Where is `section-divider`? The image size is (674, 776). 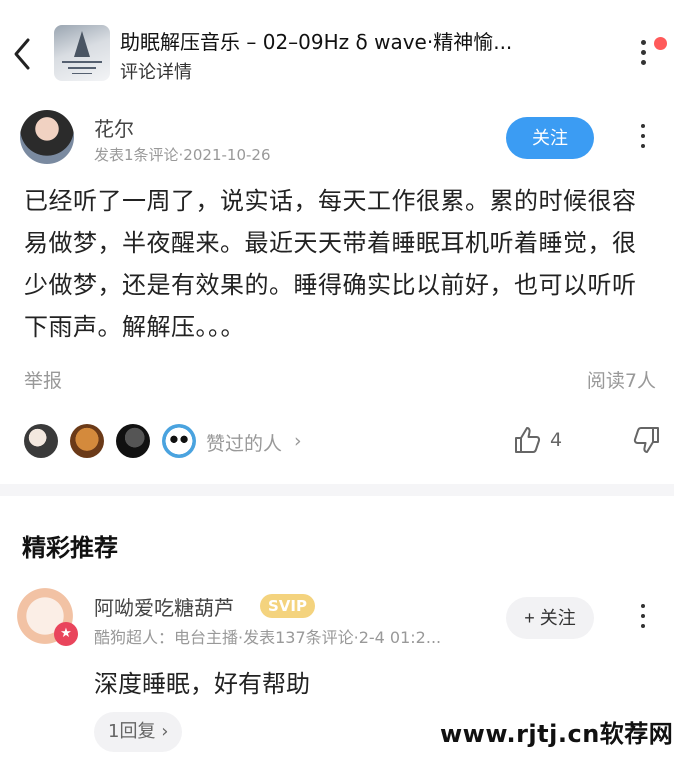 section-divider is located at coordinates (337, 490).